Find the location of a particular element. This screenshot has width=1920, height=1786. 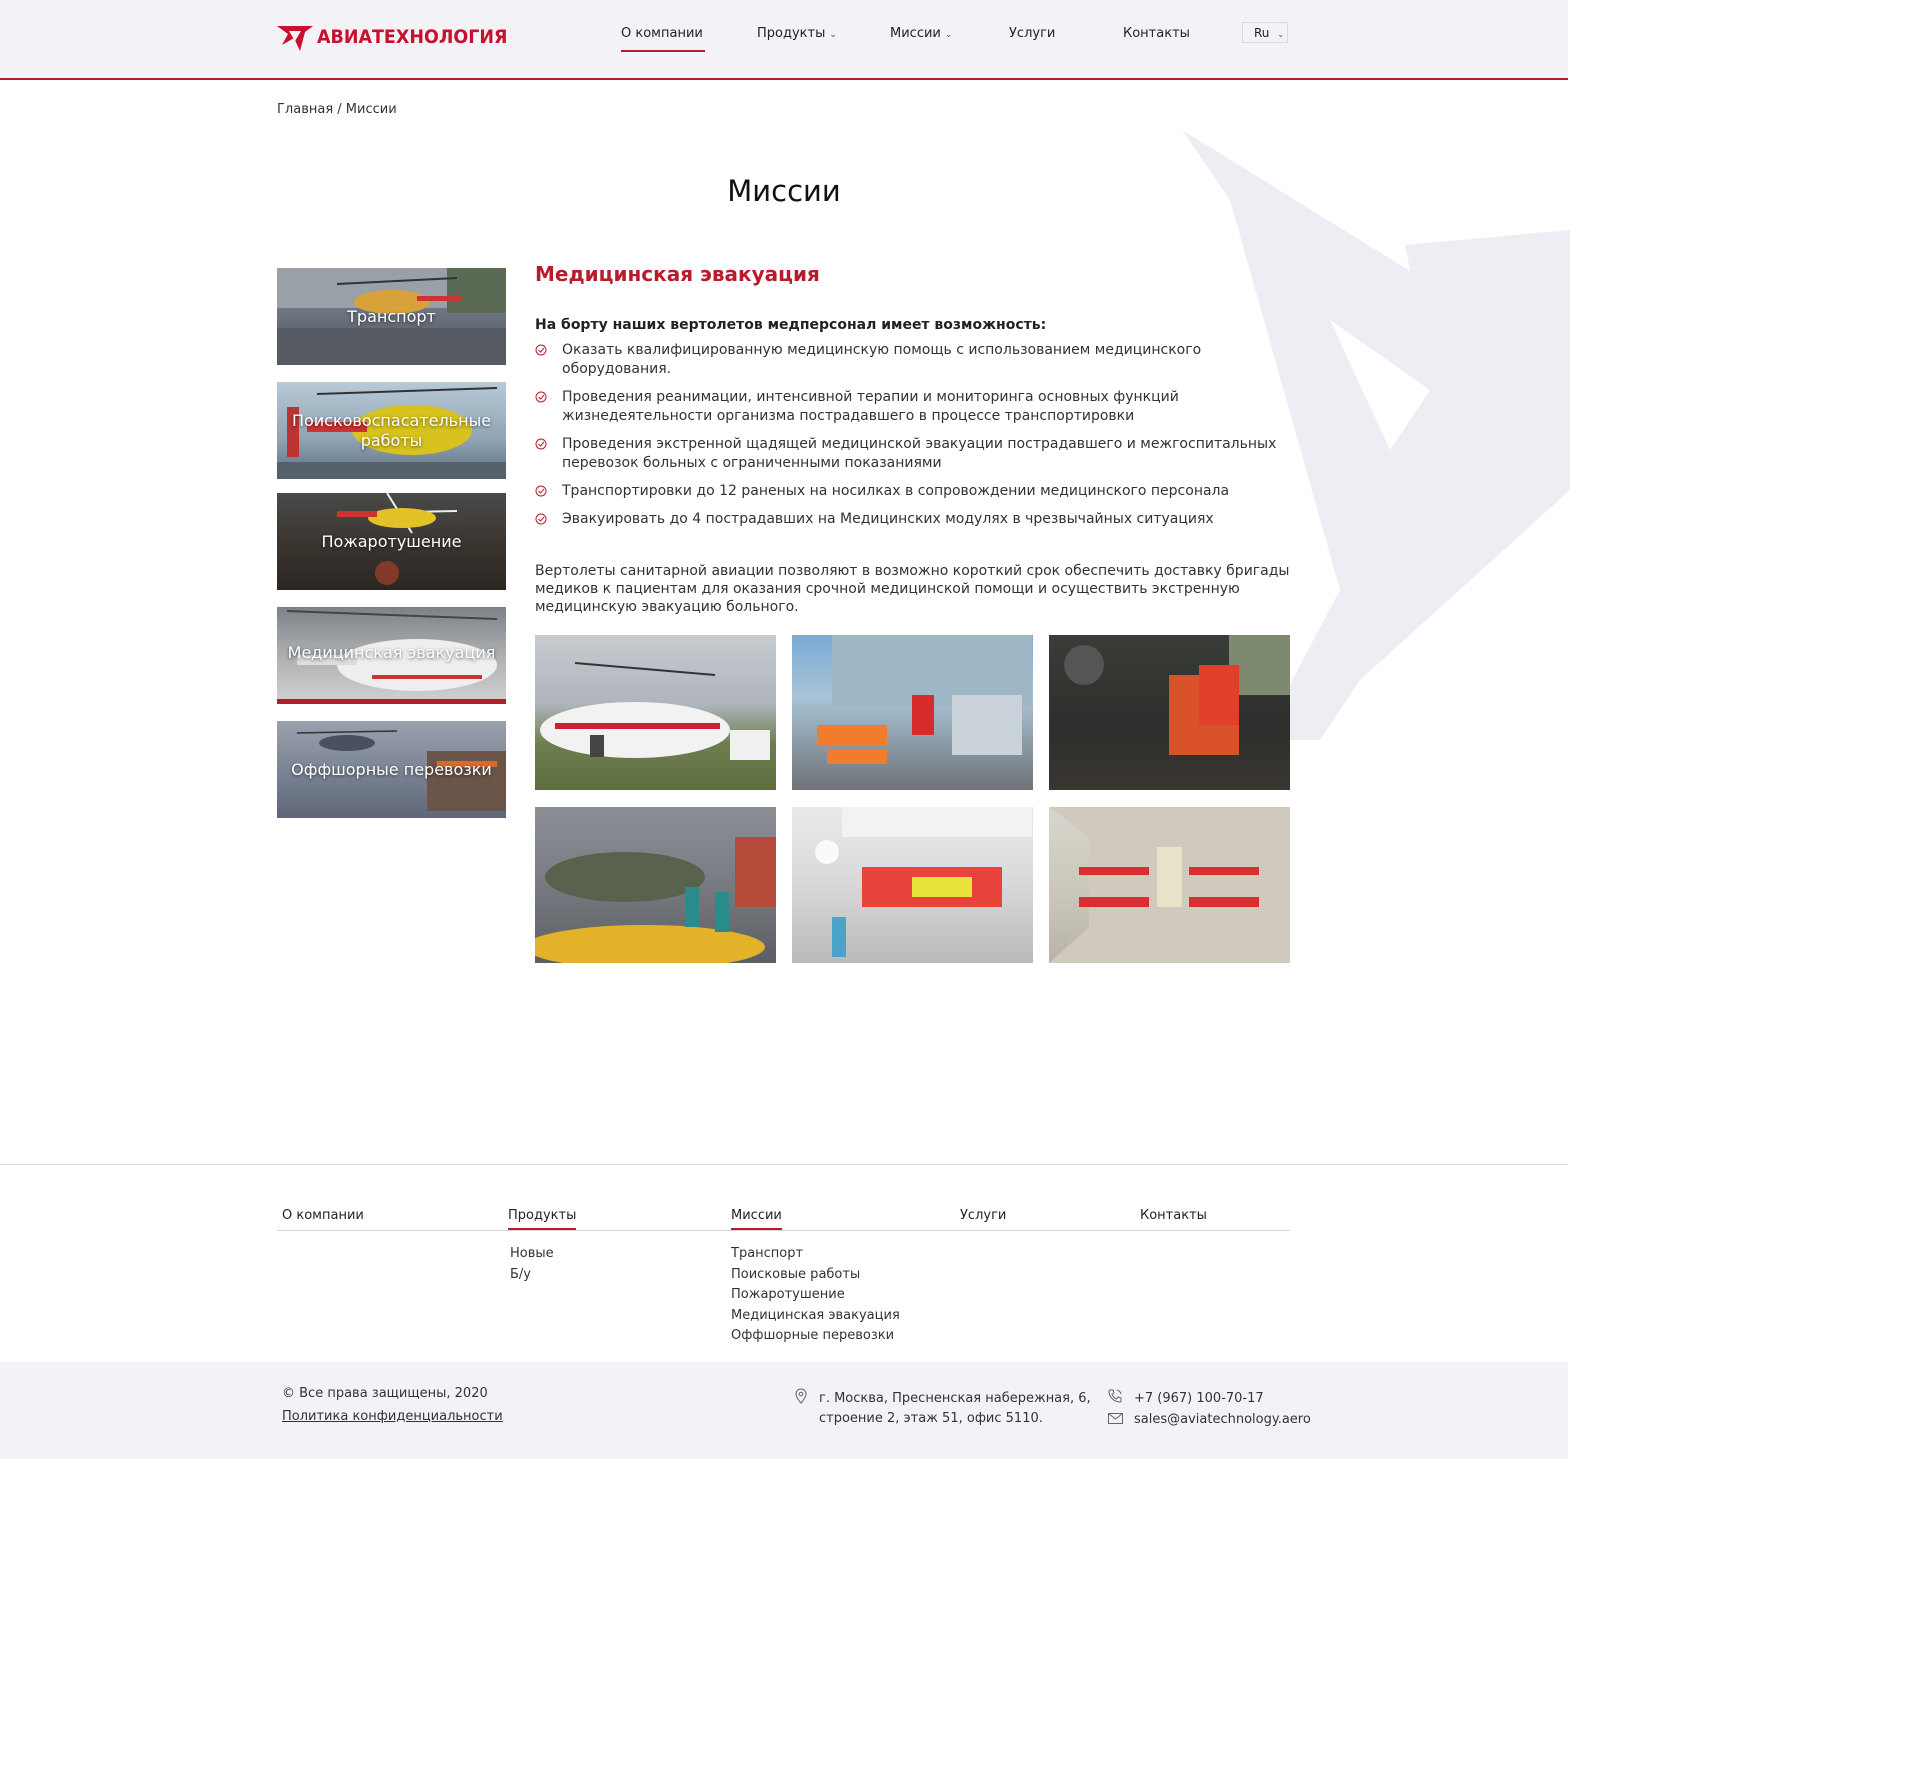

sidebar-item-transport: Транспорт is located at coordinates (391, 316).